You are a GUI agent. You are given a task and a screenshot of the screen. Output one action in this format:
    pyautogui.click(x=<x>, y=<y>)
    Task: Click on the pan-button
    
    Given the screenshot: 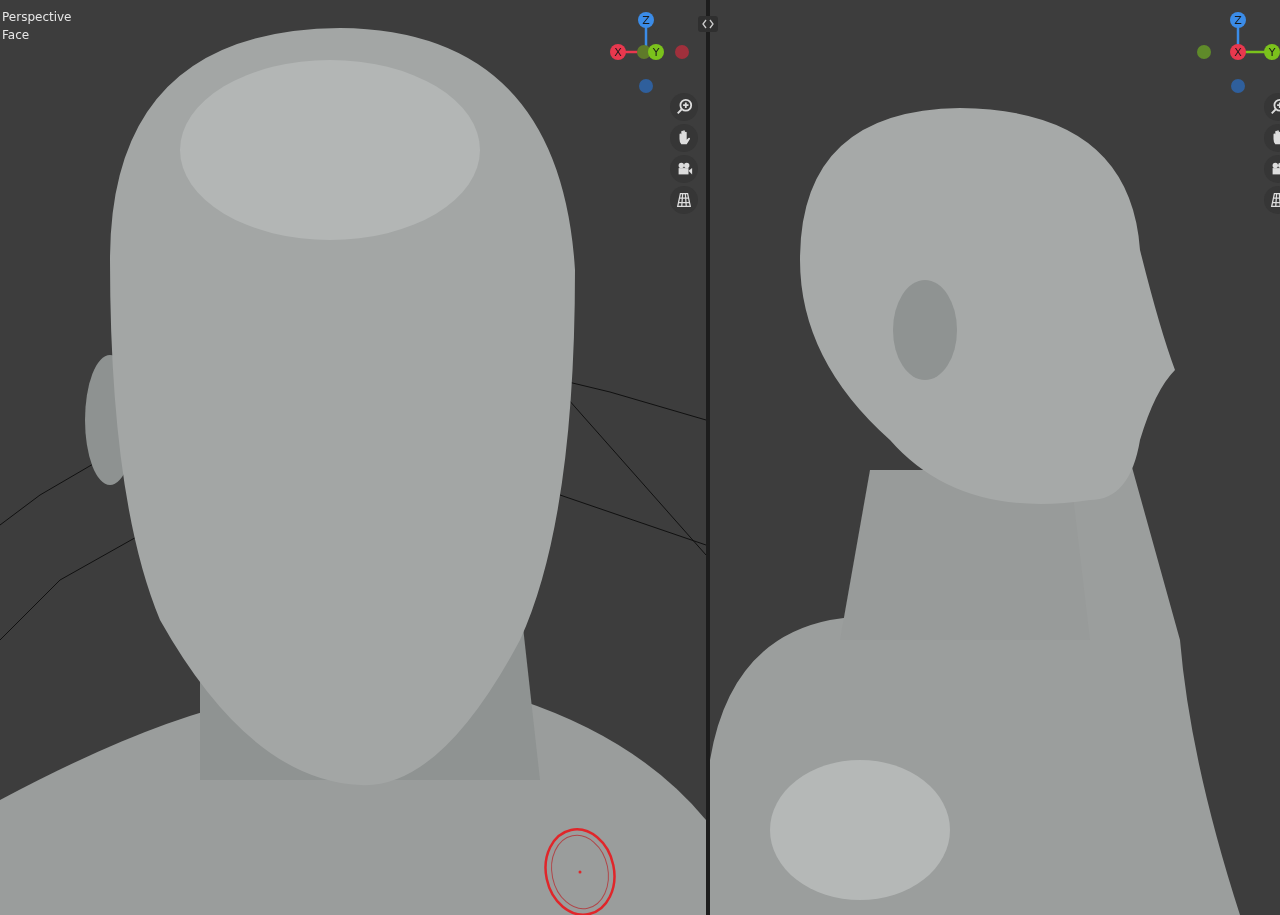 What is the action you would take?
    pyautogui.click(x=684, y=138)
    